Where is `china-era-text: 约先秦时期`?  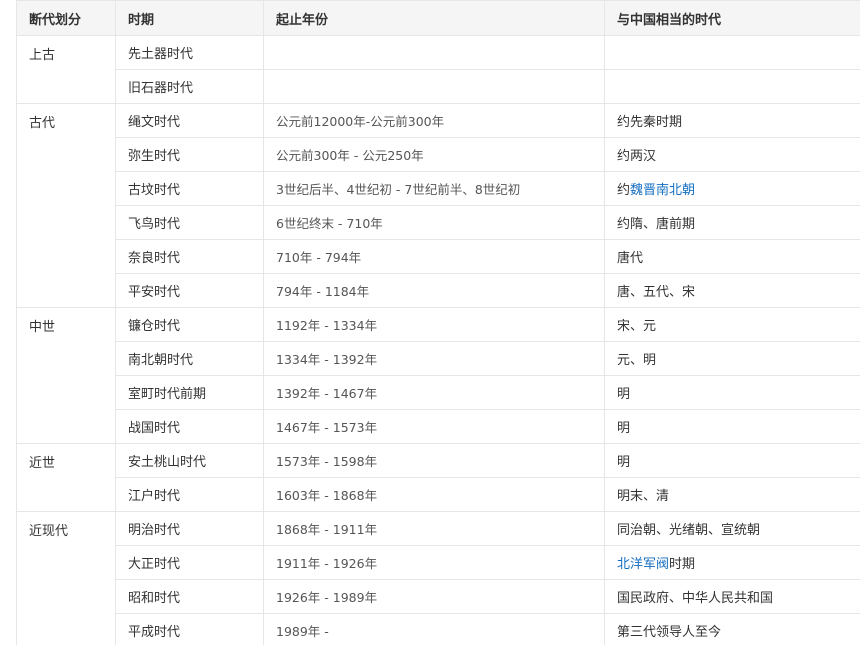 china-era-text: 约先秦时期 is located at coordinates (650, 122).